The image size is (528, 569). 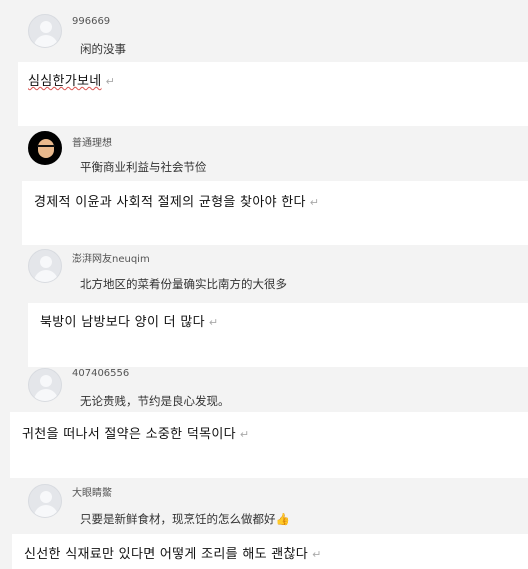 What do you see at coordinates (183, 284) in the screenshot?
I see `comment-text: 北方地区的菜肴份量确实比南方的大很多` at bounding box center [183, 284].